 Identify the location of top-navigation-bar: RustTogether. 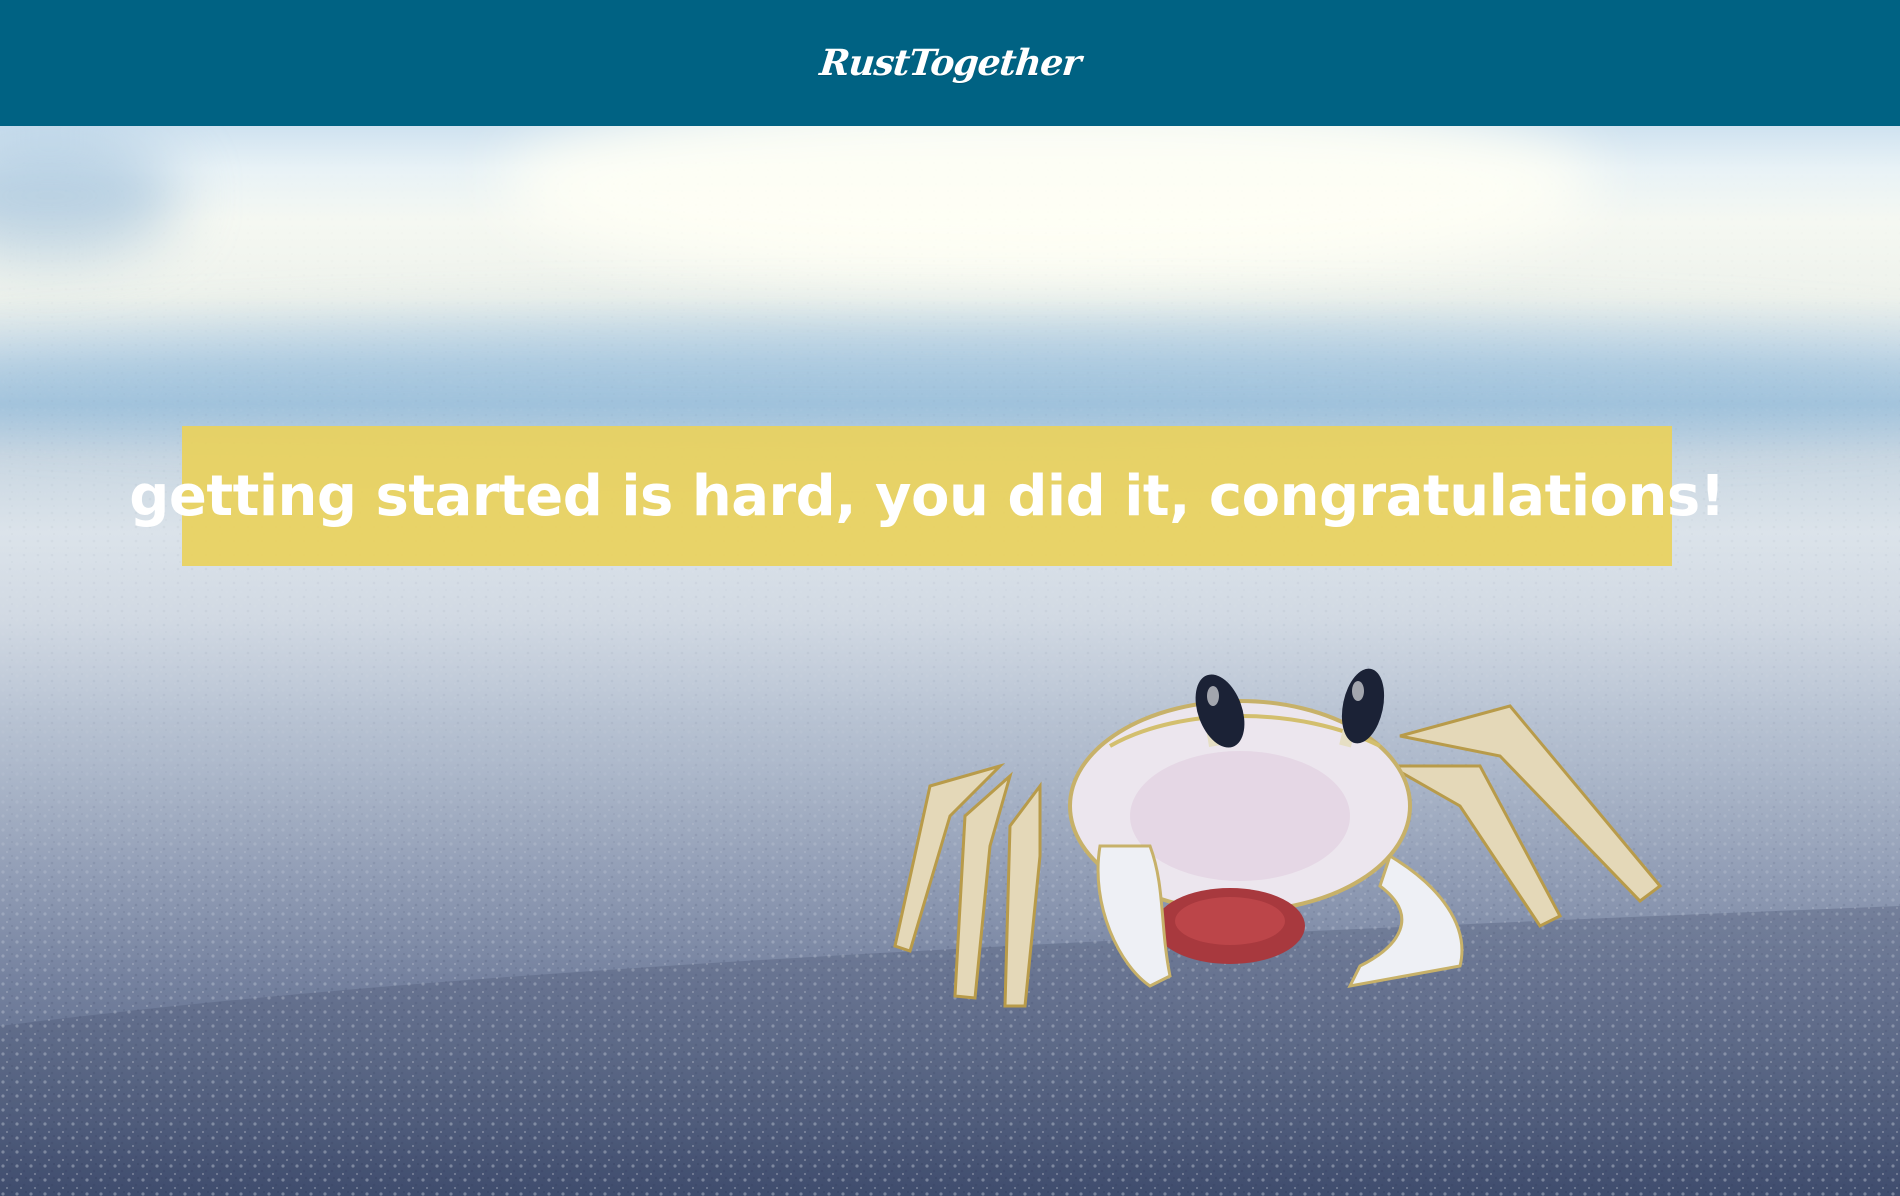
(950, 63).